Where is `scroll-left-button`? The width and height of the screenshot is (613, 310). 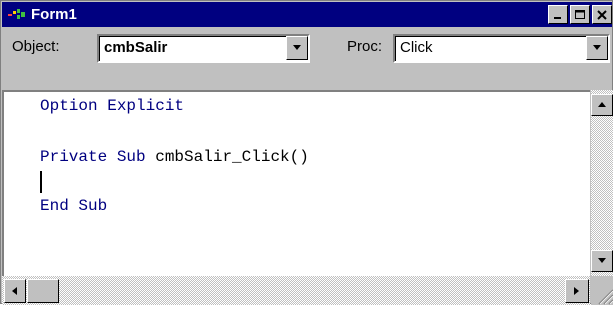 scroll-left-button is located at coordinates (15, 291).